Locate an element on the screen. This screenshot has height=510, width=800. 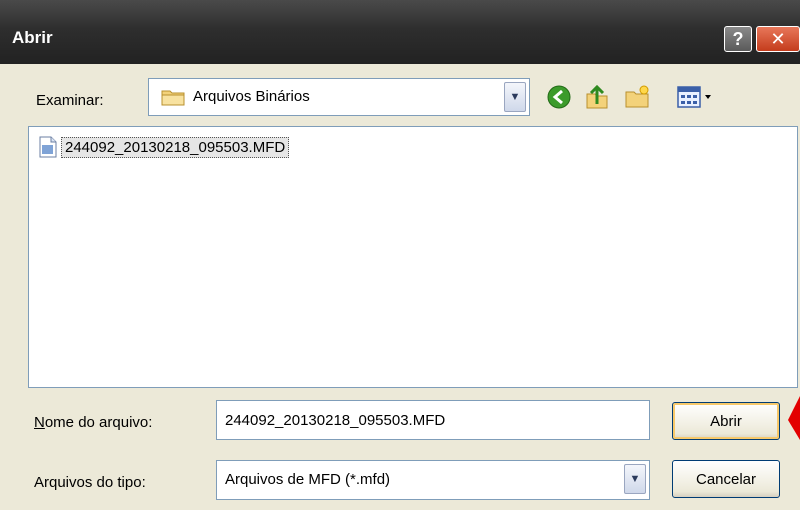
views-menu-icon is located at coordinates (698, 97).